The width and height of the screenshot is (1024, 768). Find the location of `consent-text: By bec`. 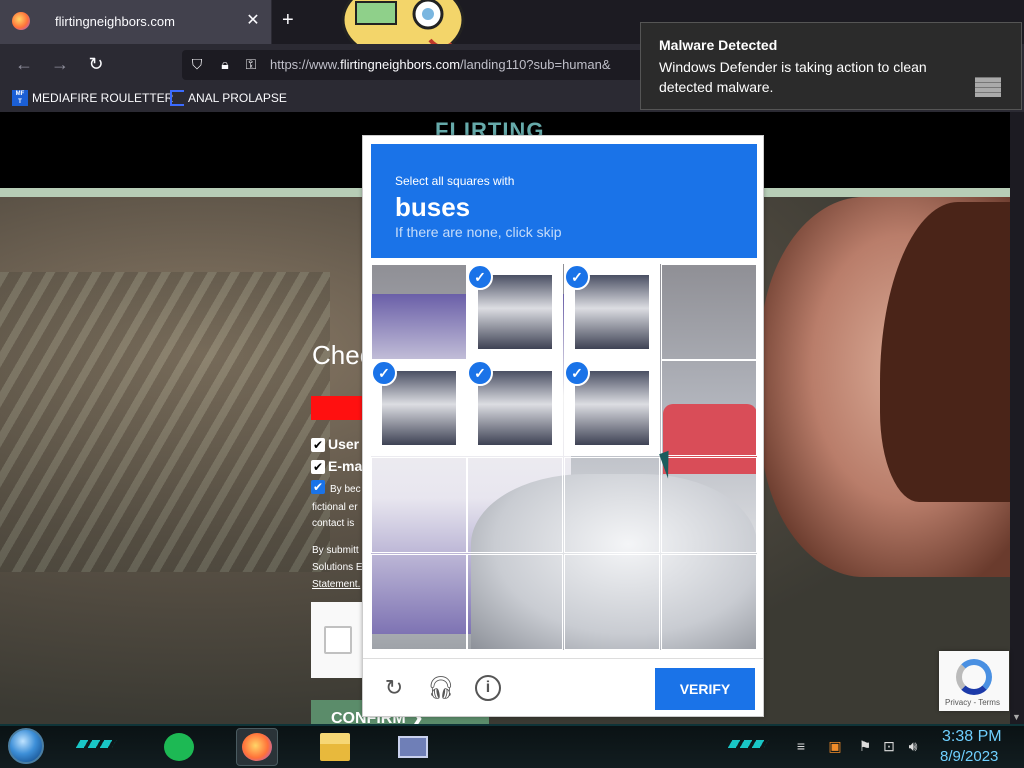

consent-text: By bec is located at coordinates (345, 489).